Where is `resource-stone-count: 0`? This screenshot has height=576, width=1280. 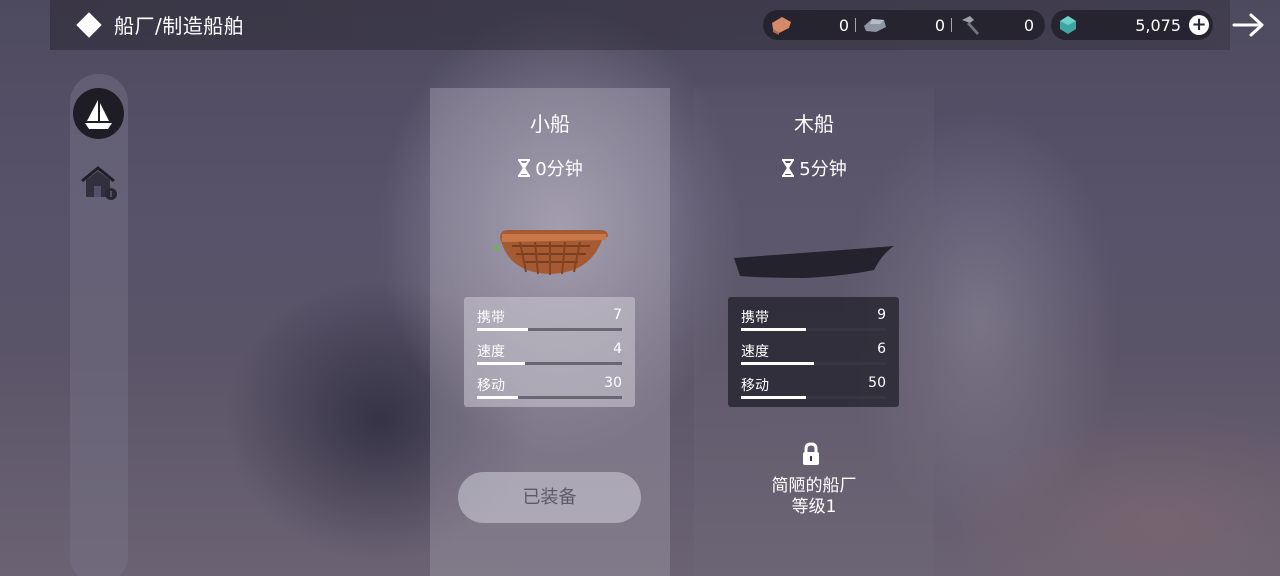 resource-stone-count: 0 is located at coordinates (939, 25).